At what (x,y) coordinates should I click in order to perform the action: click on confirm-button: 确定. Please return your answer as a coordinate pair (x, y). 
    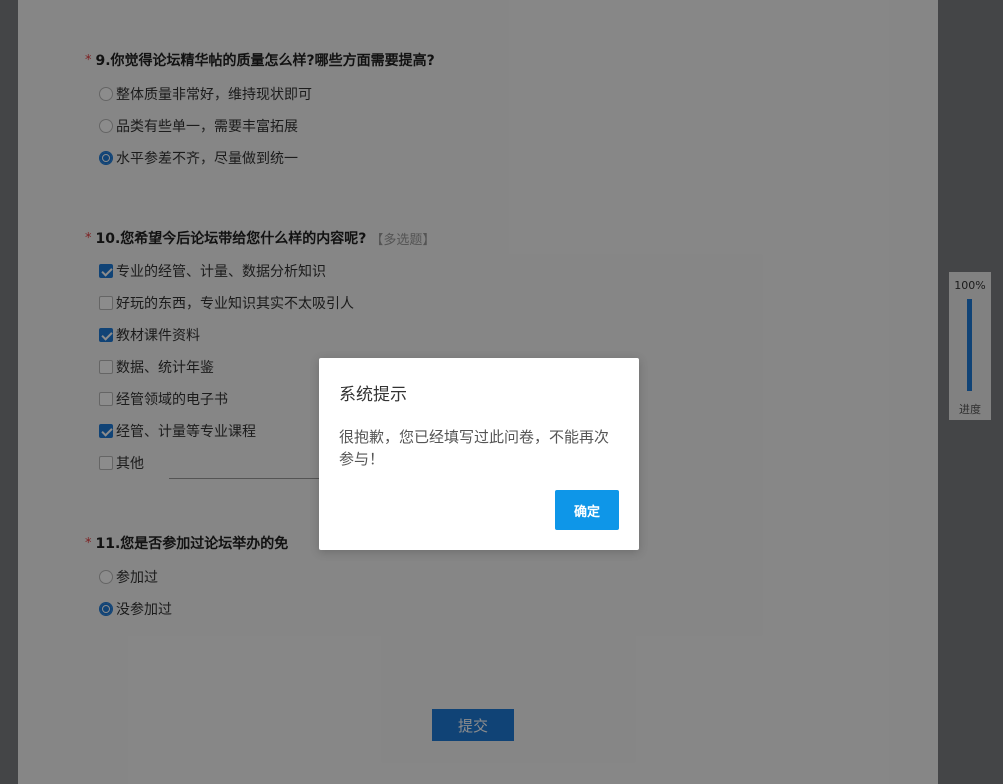
    Looking at the image, I should click on (587, 510).